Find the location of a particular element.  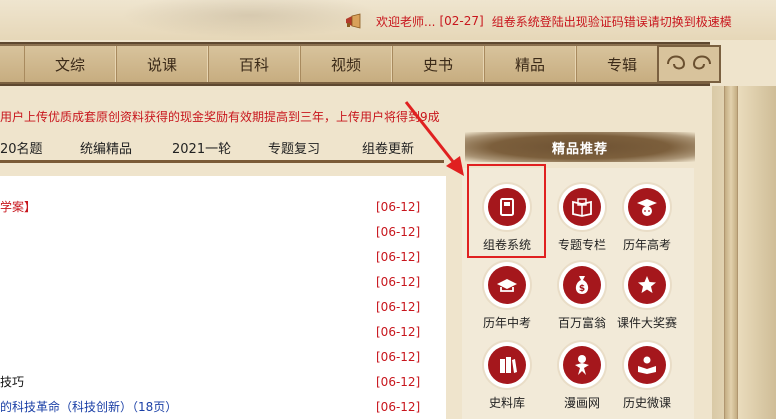

scroll-decoration is located at coordinates (744, 252).